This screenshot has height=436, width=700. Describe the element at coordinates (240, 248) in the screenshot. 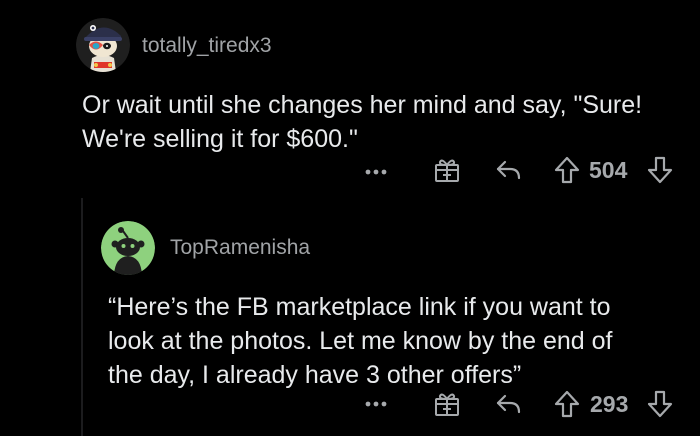

I see `comment-author: TopRamenisha` at that location.